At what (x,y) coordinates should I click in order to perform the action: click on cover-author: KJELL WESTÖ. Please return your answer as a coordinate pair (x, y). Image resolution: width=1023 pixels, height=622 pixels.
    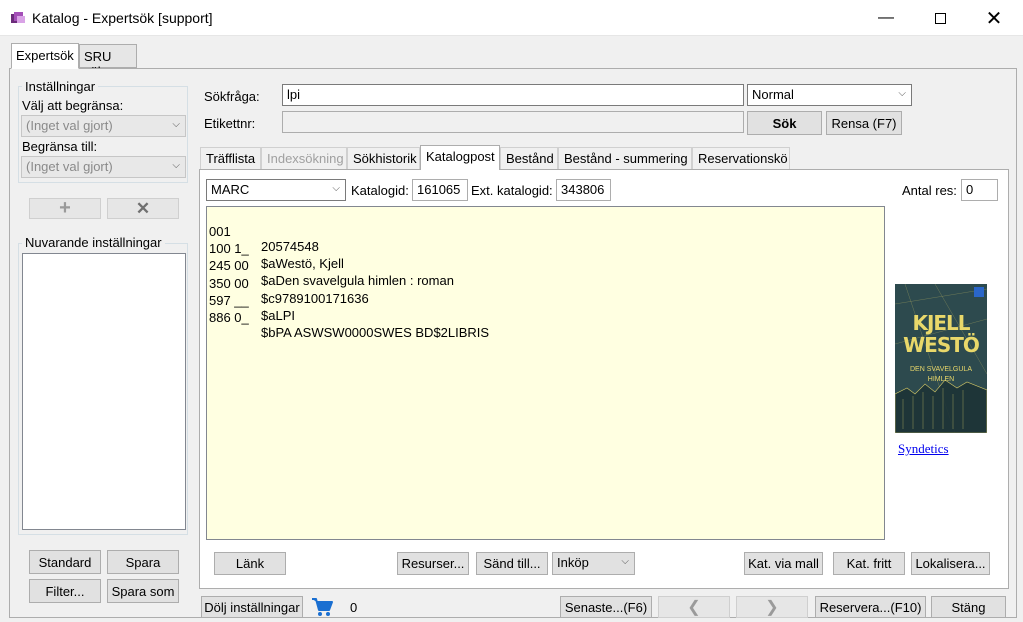
    Looking at the image, I should click on (941, 334).